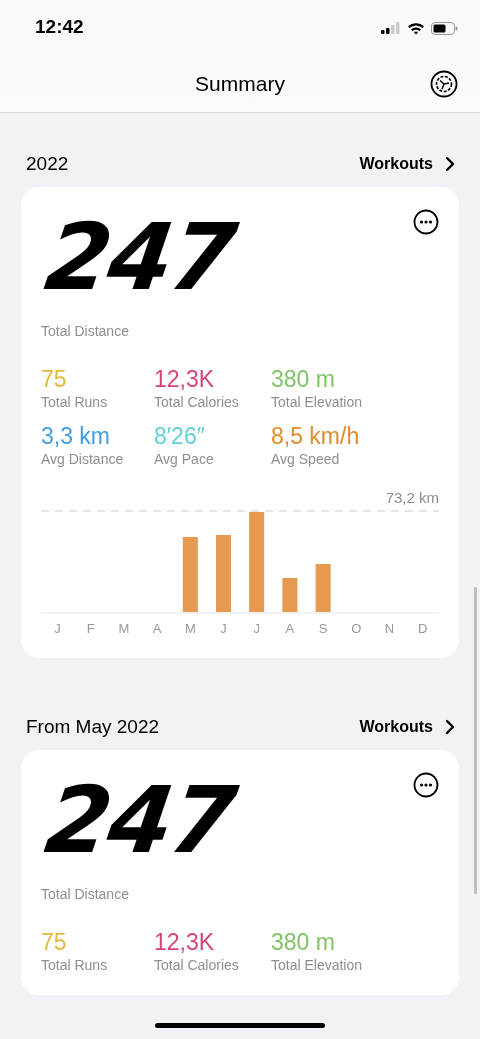 The height and width of the screenshot is (1039, 480). I want to click on max-label: 73,2 km, so click(411, 497).